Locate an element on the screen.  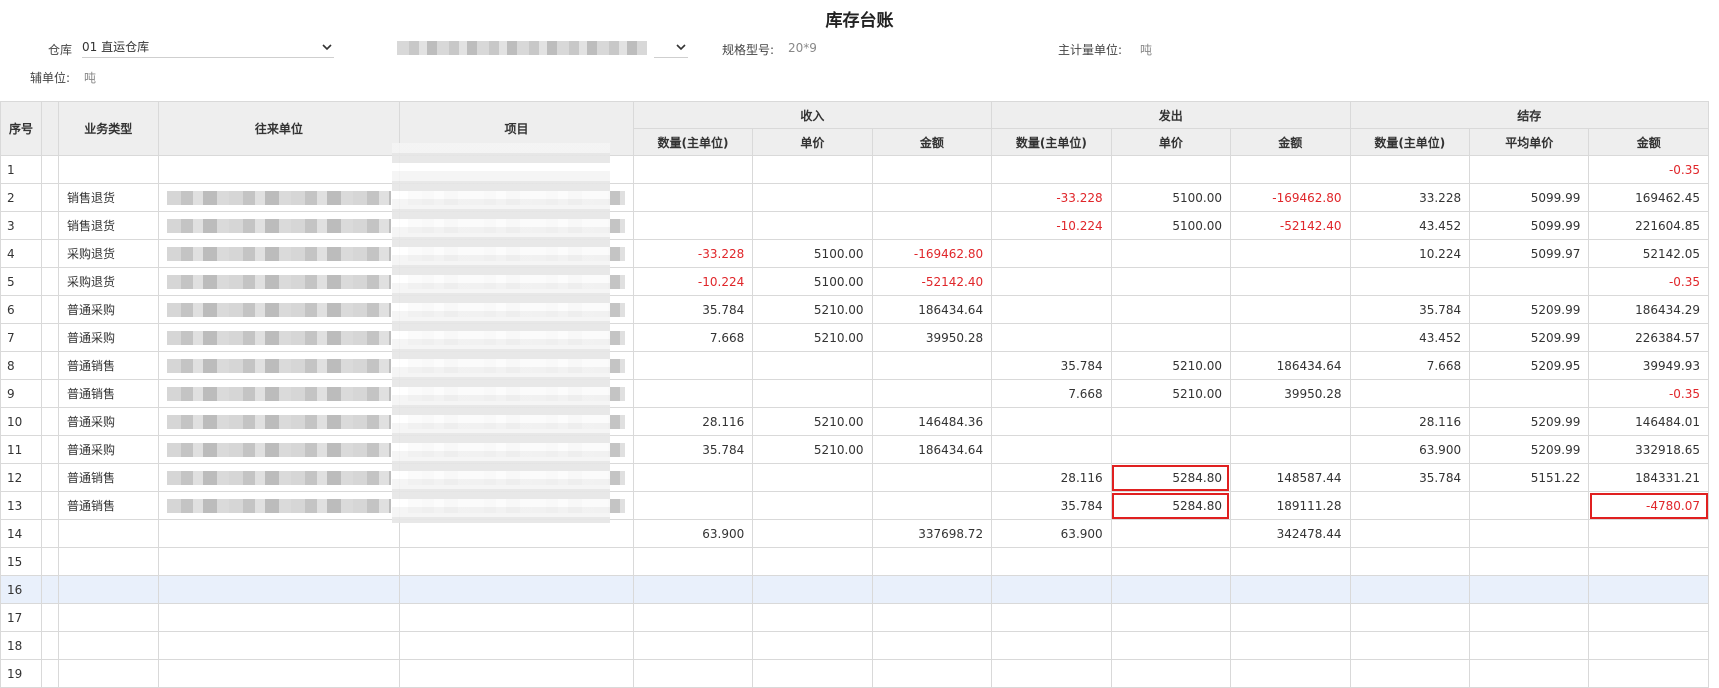
bal-avg-price-cell: 5209.99 is located at coordinates (1529, 449).